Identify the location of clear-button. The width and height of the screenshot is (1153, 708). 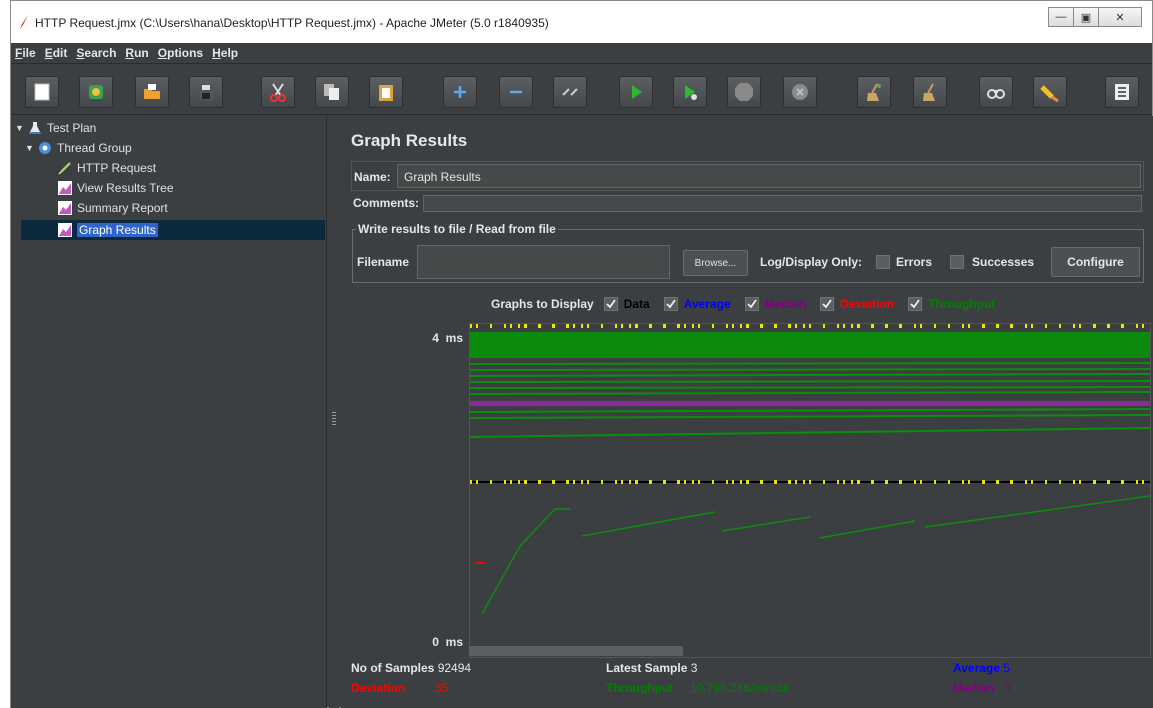
(874, 92).